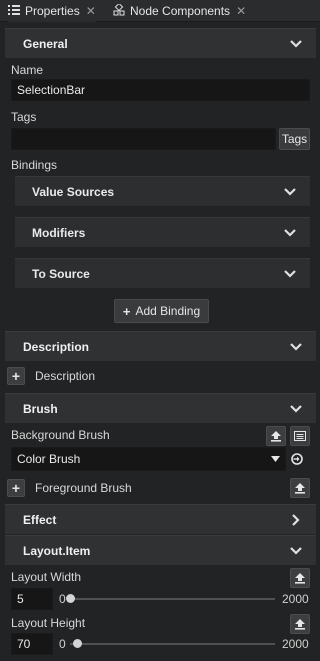 Image resolution: width=320 pixels, height=661 pixels. Describe the element at coordinates (70, 598) in the screenshot. I see `layout-width-slider-thumb` at that location.